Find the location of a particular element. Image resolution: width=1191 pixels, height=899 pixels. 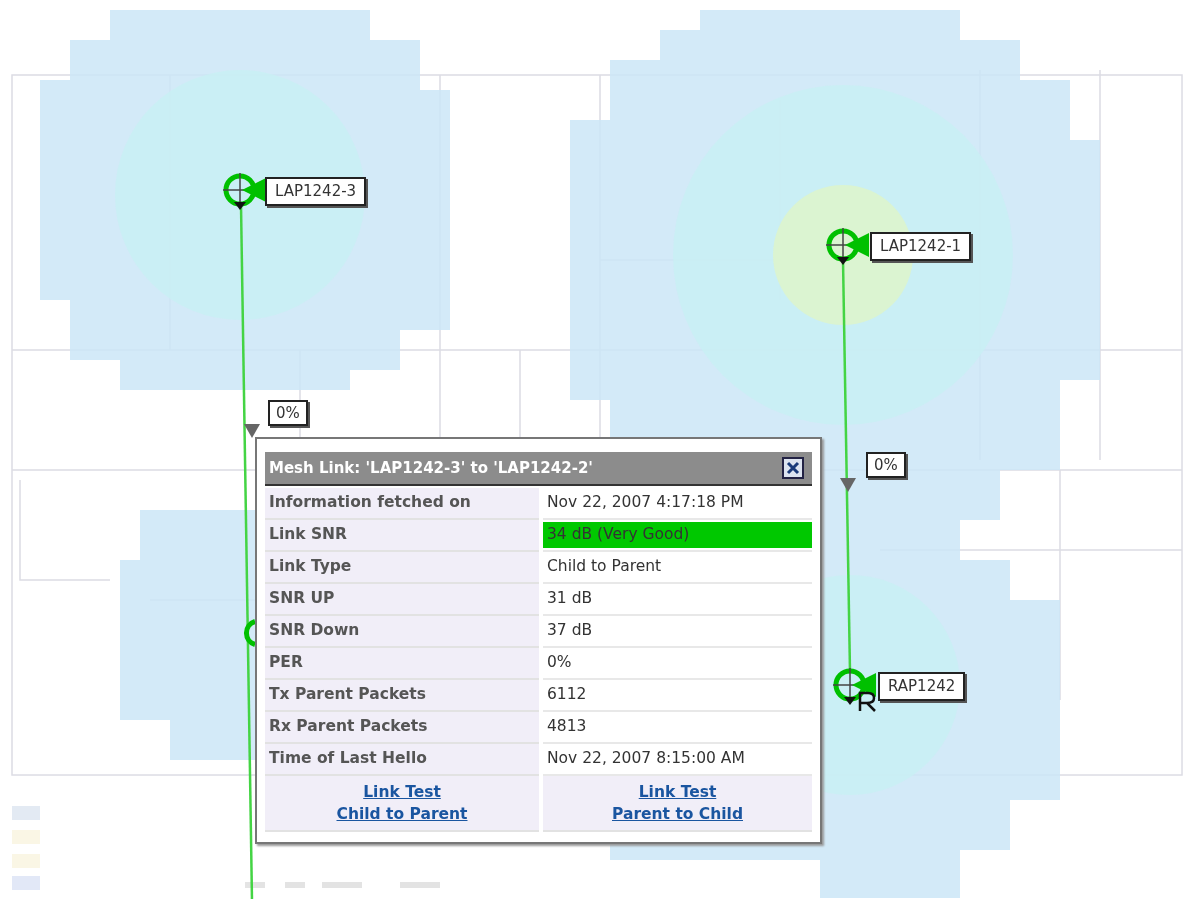

property-value: Nov 22, 2007 4:17:18 PM is located at coordinates (645, 503).